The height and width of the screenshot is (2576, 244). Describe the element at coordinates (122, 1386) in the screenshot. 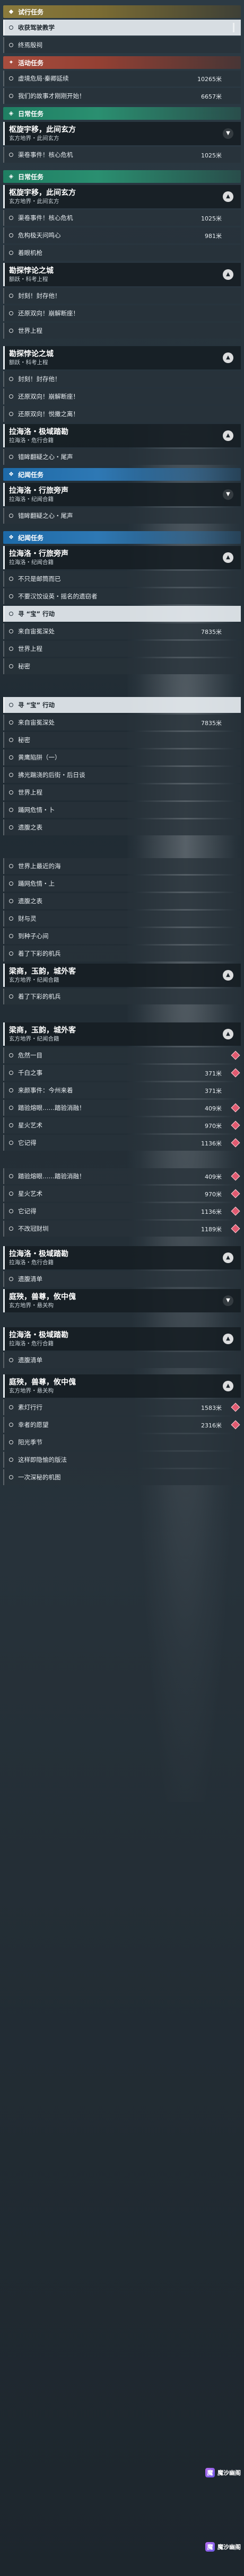

I see `quest-group-header: 庭殃，兽尊，攸中傀 玄方地界・悬关构 ▲` at that location.